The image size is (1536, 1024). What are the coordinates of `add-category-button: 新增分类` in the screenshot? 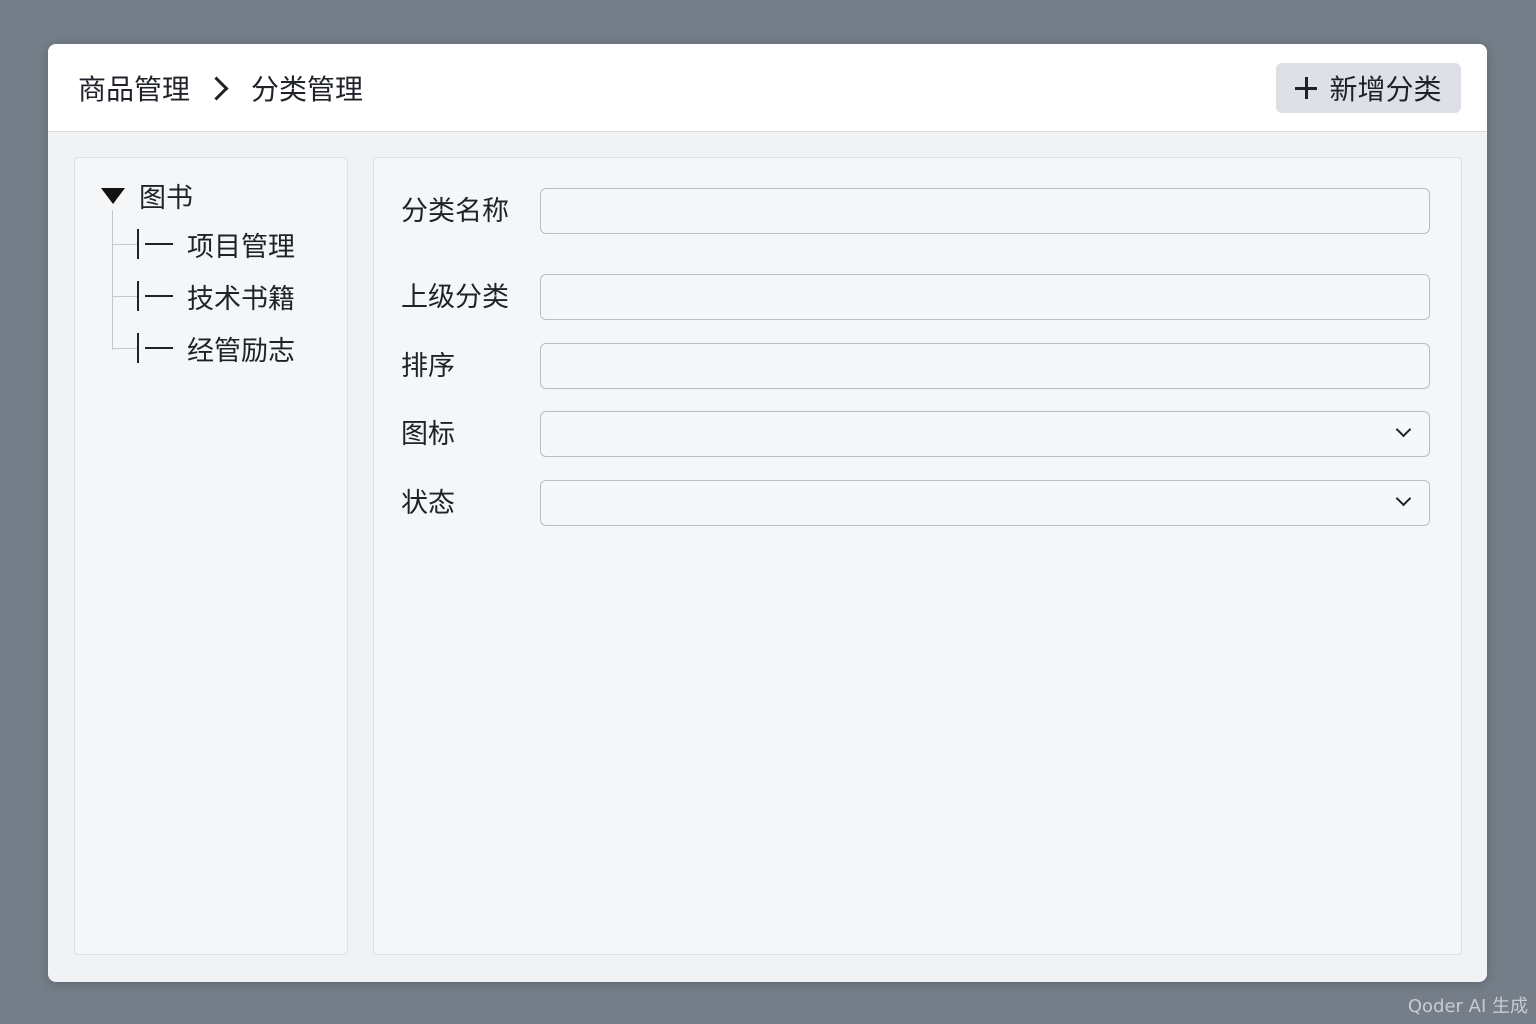 It's located at (1368, 88).